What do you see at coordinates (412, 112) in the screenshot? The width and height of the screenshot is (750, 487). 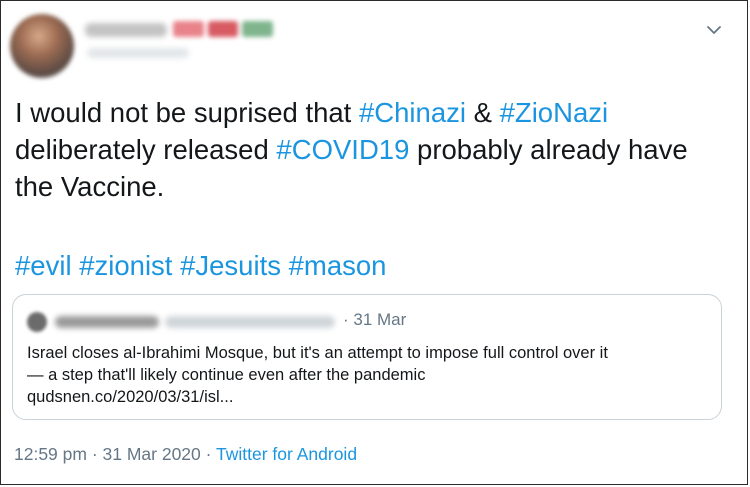 I see `hashtag-link: #Chinazi` at bounding box center [412, 112].